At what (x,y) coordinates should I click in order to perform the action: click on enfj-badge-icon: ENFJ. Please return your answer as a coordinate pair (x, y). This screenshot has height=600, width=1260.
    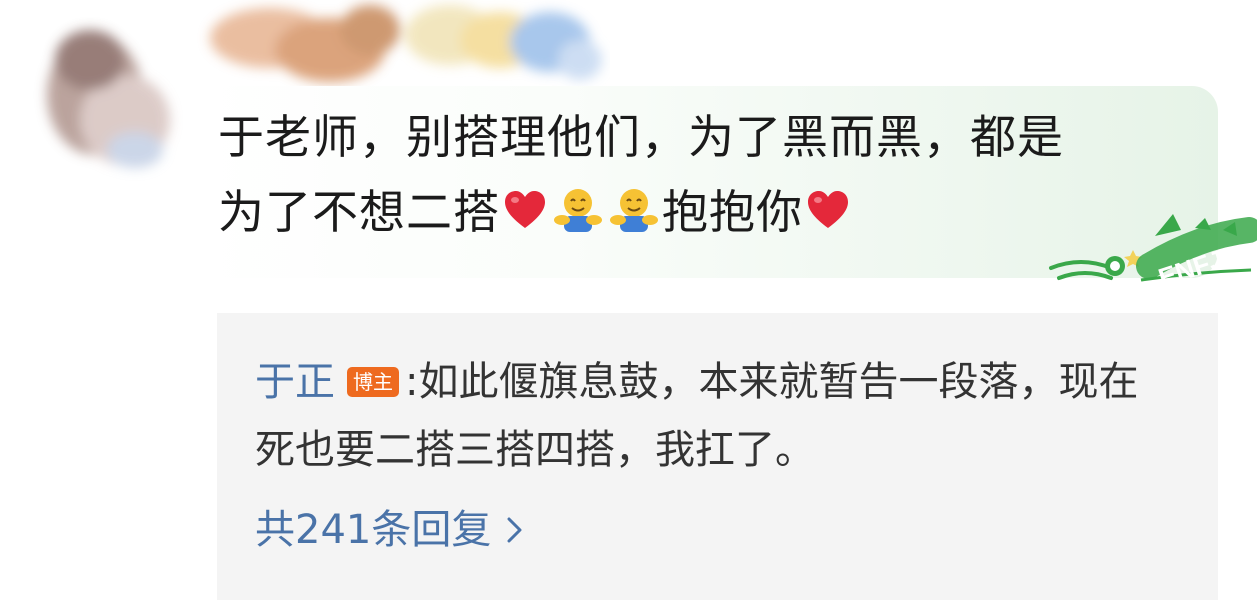
    Looking at the image, I should click on (1151, 250).